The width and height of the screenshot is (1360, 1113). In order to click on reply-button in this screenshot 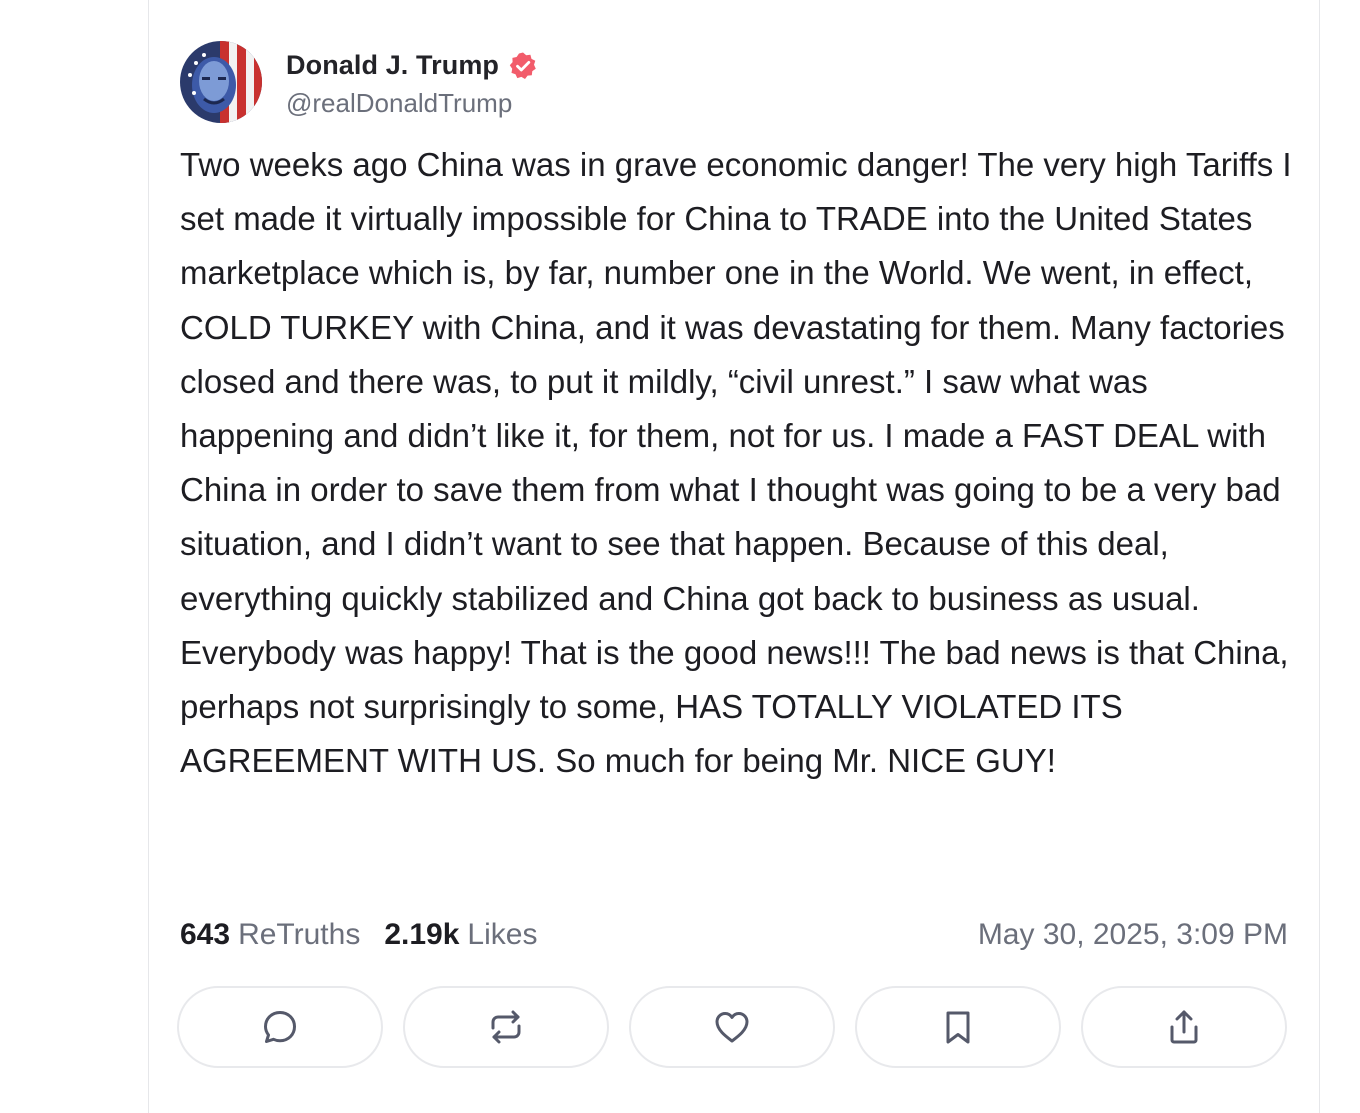, I will do `click(280, 1027)`.